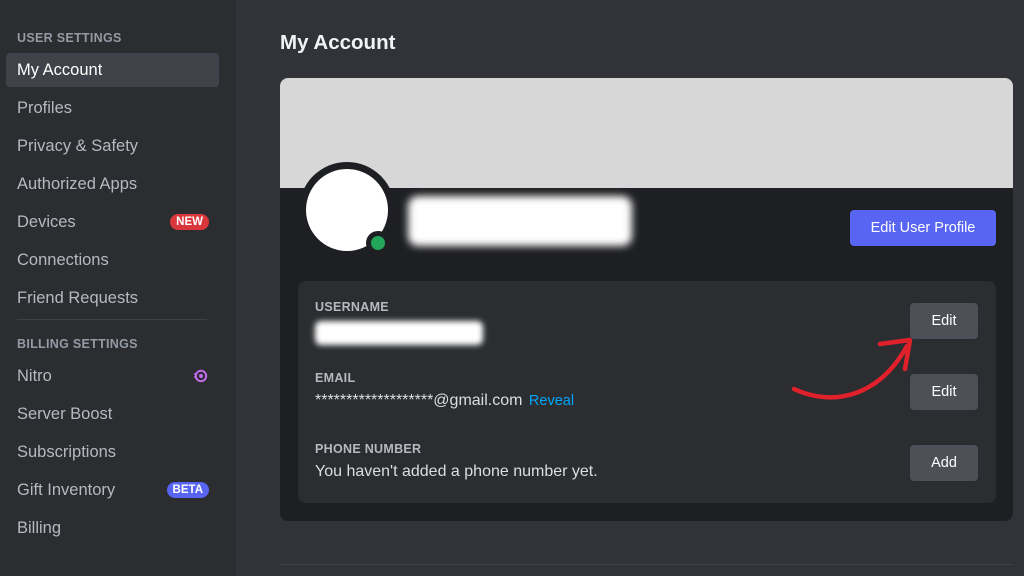  Describe the element at coordinates (65, 413) in the screenshot. I see `sidebar-item-label: Server Boost` at that location.